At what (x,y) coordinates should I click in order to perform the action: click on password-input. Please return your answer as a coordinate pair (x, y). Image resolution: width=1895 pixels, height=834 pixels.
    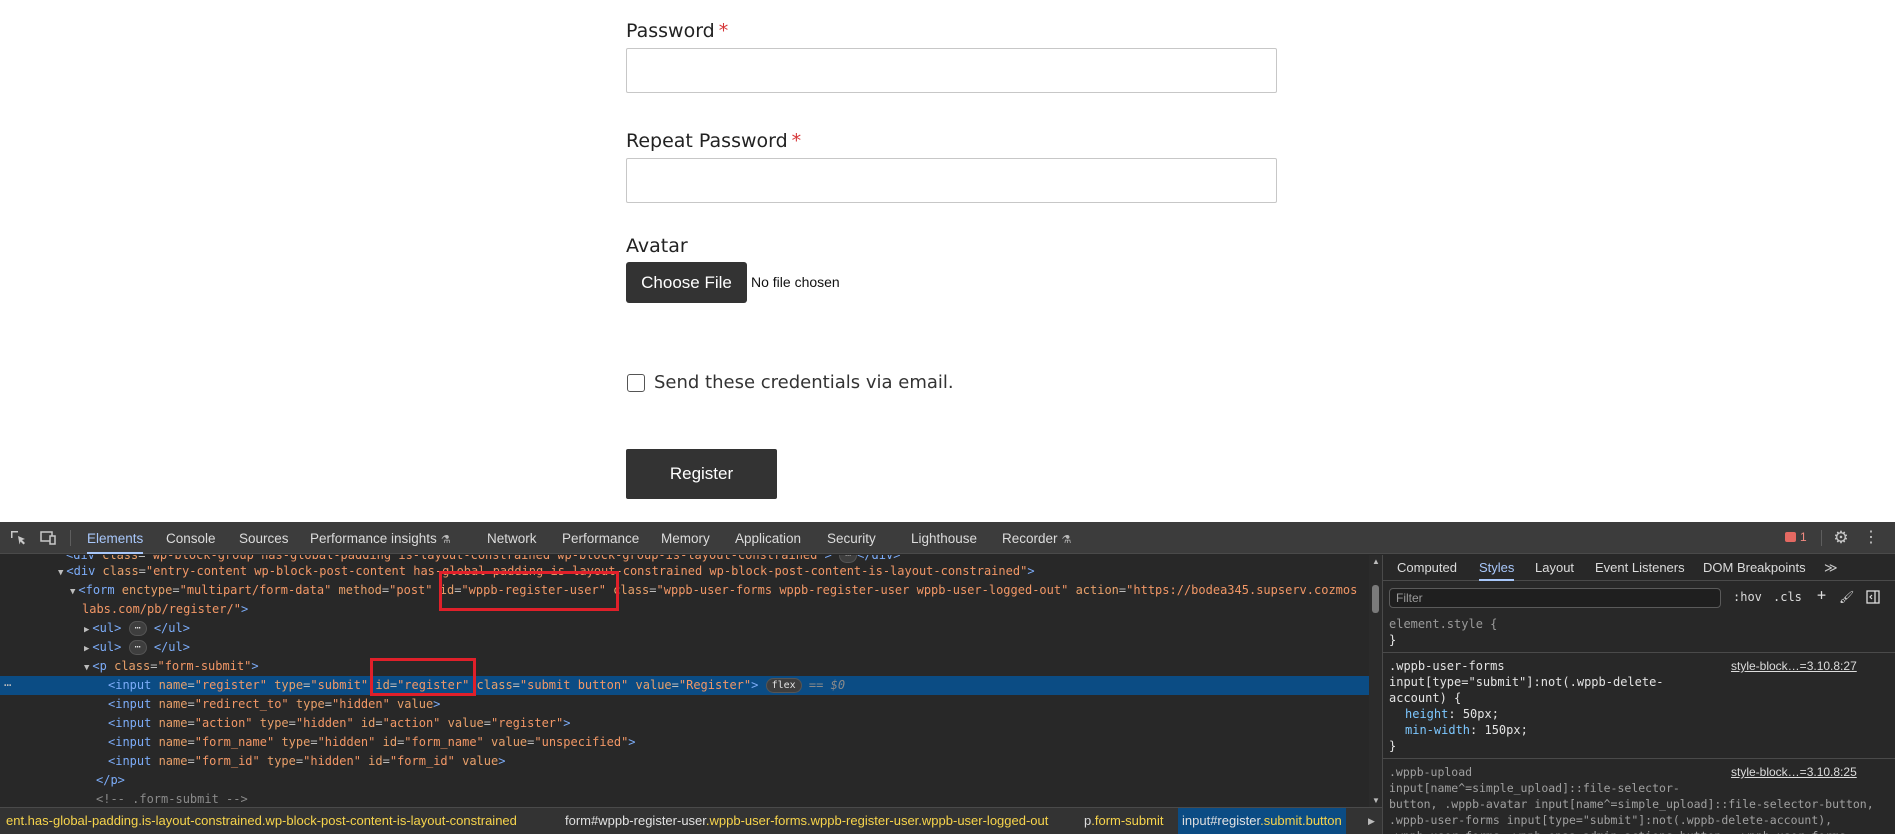
    Looking at the image, I should click on (951, 70).